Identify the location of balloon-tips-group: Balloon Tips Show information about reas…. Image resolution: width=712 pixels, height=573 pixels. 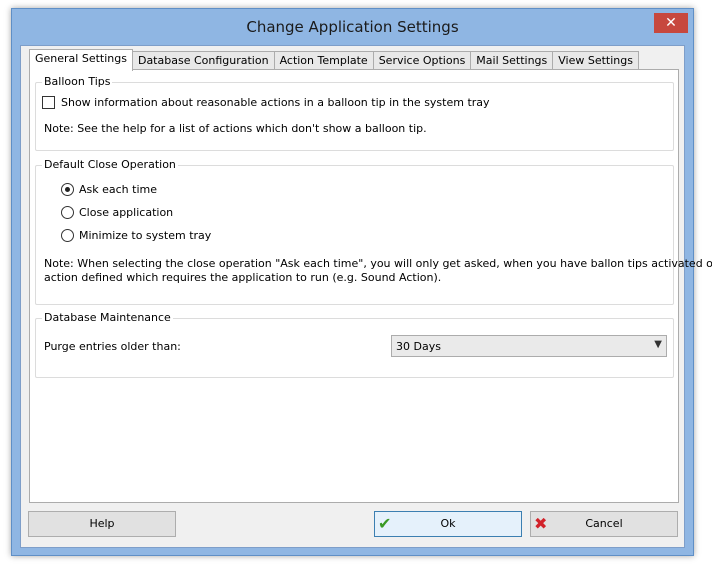
(354, 113).